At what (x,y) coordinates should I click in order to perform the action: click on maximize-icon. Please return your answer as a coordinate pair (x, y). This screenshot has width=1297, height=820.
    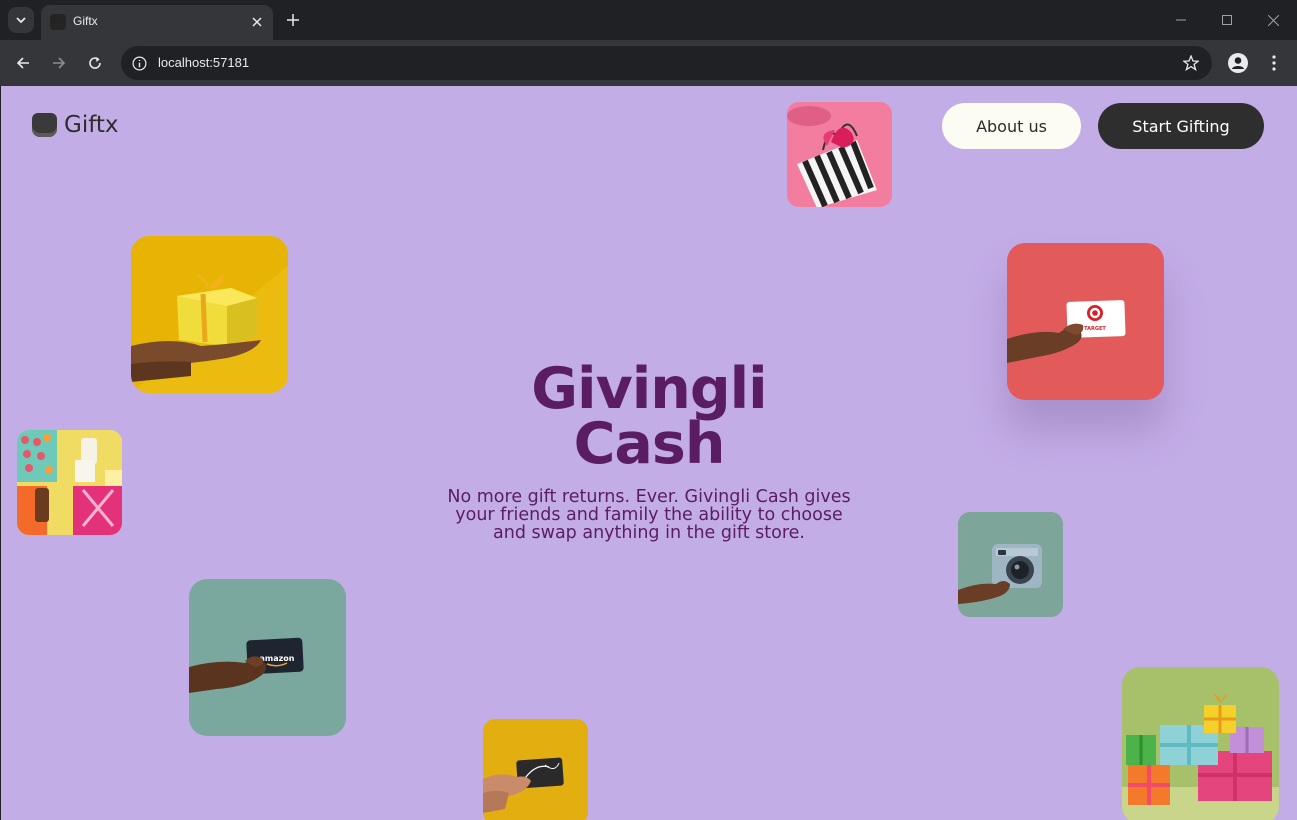
    Looking at the image, I should click on (1227, 20).